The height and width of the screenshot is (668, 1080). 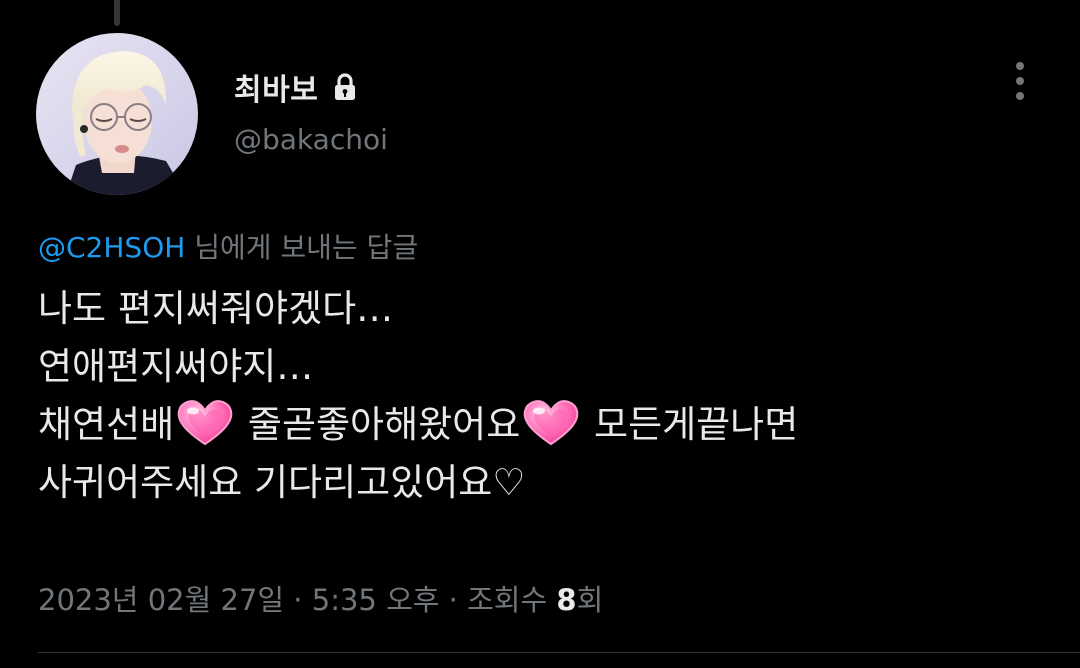 I want to click on tweet-text-segment: 모든게끝나면, so click(x=690, y=424).